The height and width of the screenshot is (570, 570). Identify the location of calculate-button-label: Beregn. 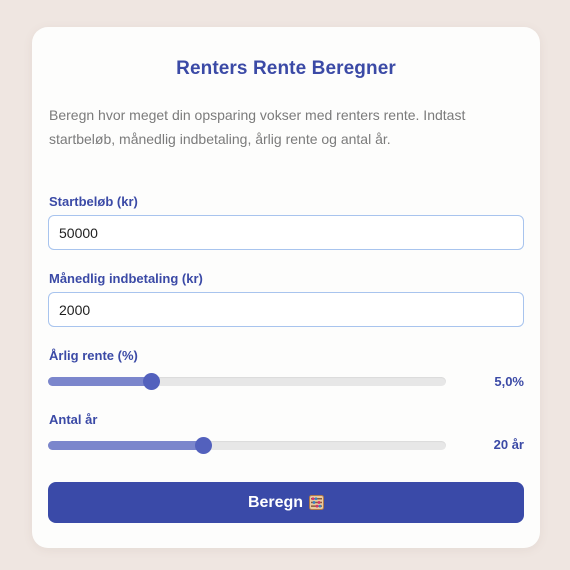
(275, 502).